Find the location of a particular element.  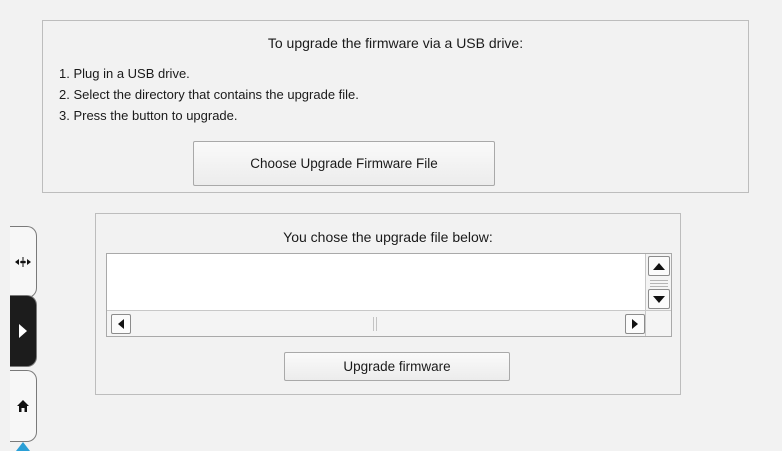

vertical-scrollbar is located at coordinates (658, 283).